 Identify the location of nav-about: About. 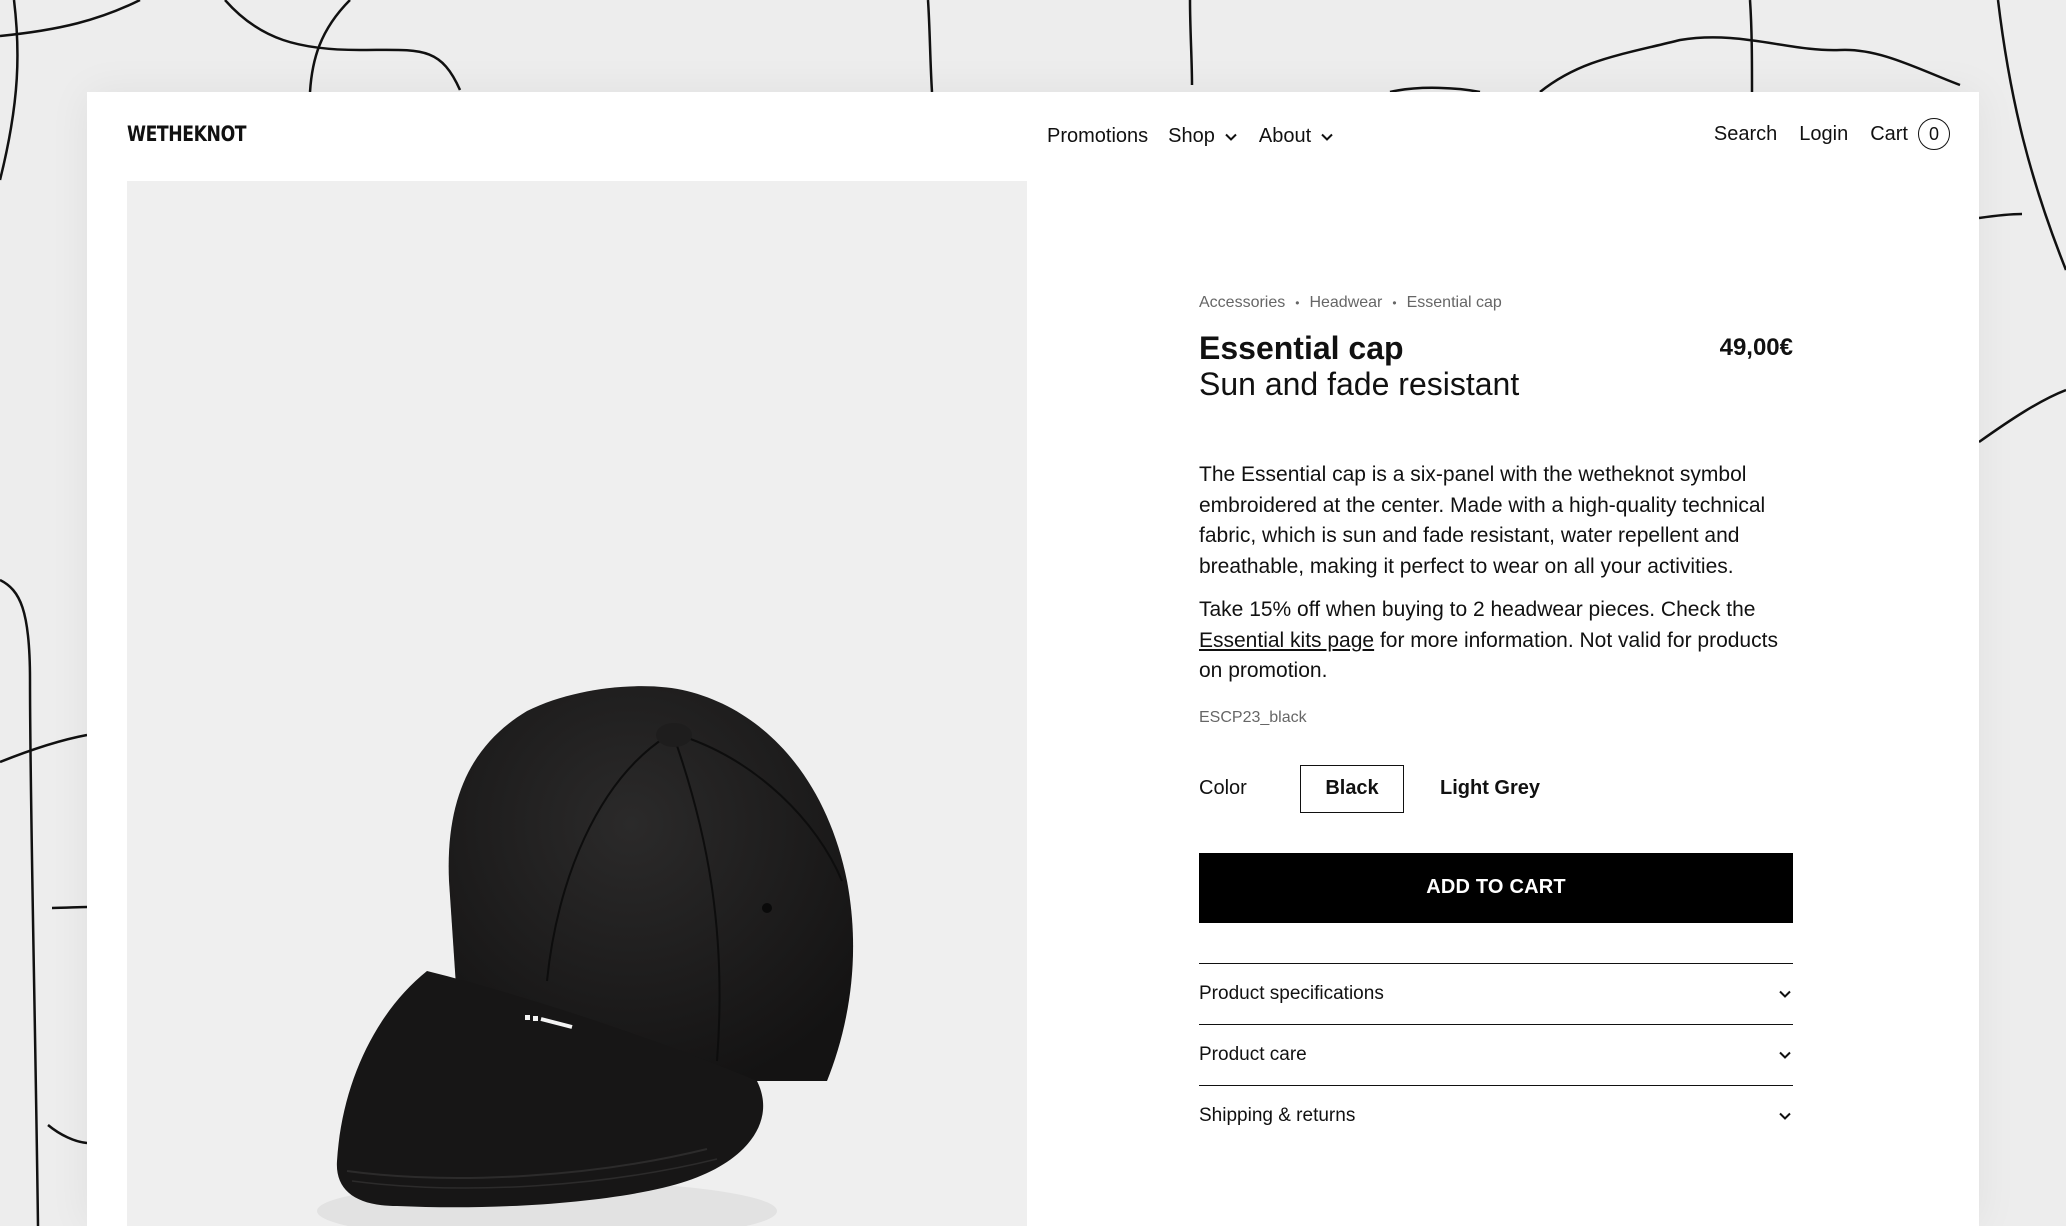
(1297, 136).